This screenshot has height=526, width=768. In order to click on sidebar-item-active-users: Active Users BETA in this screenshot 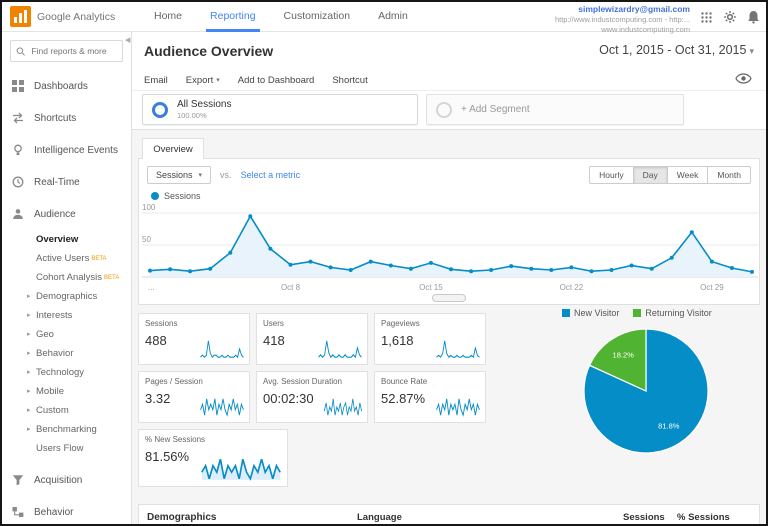, I will do `click(66, 258)`.